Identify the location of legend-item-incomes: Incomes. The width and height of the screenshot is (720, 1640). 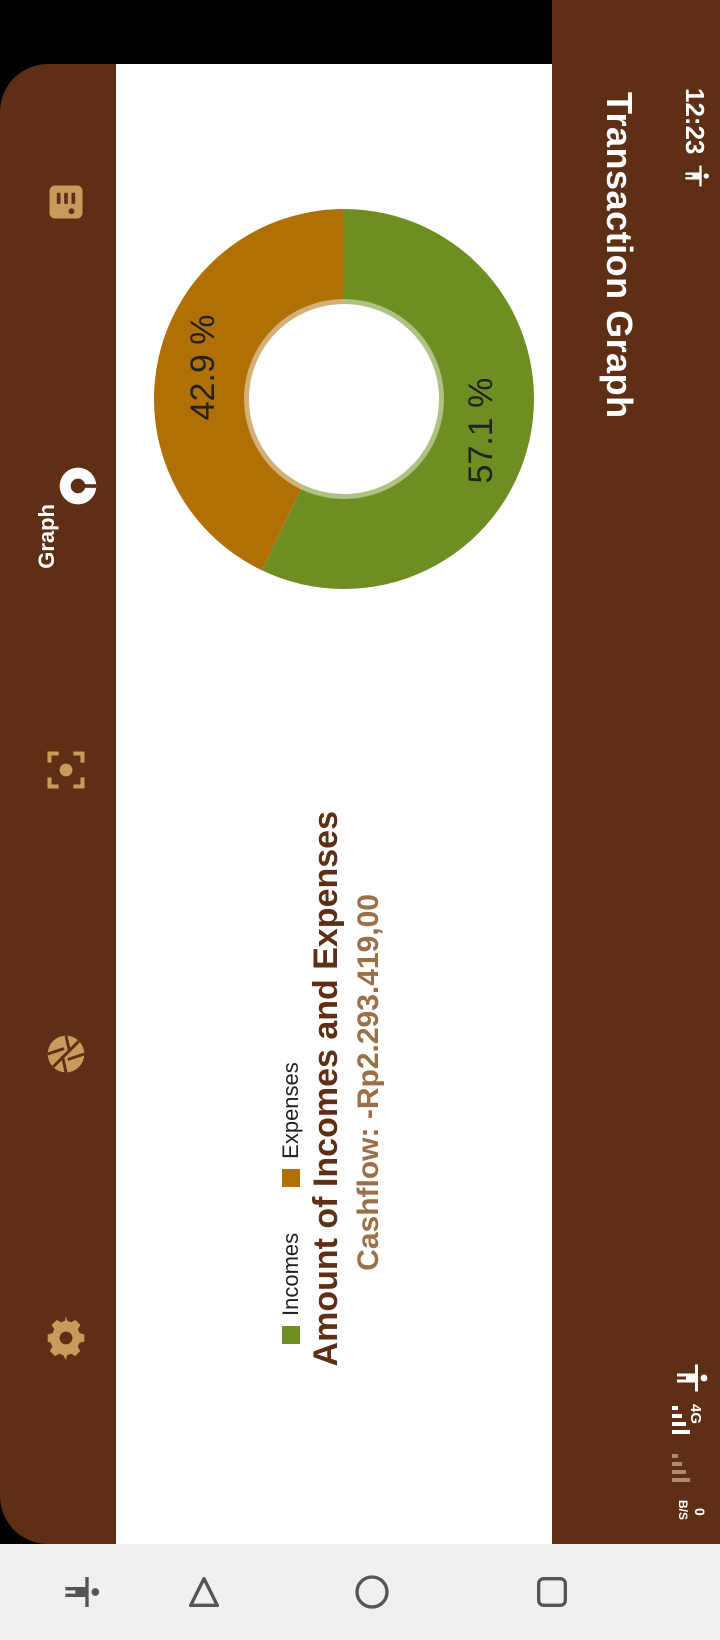
(291, 1288).